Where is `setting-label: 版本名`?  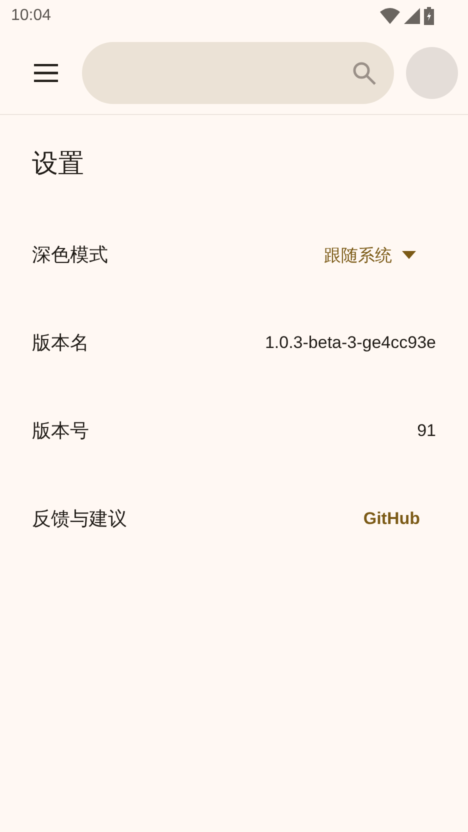
setting-label: 版本名 is located at coordinates (60, 343).